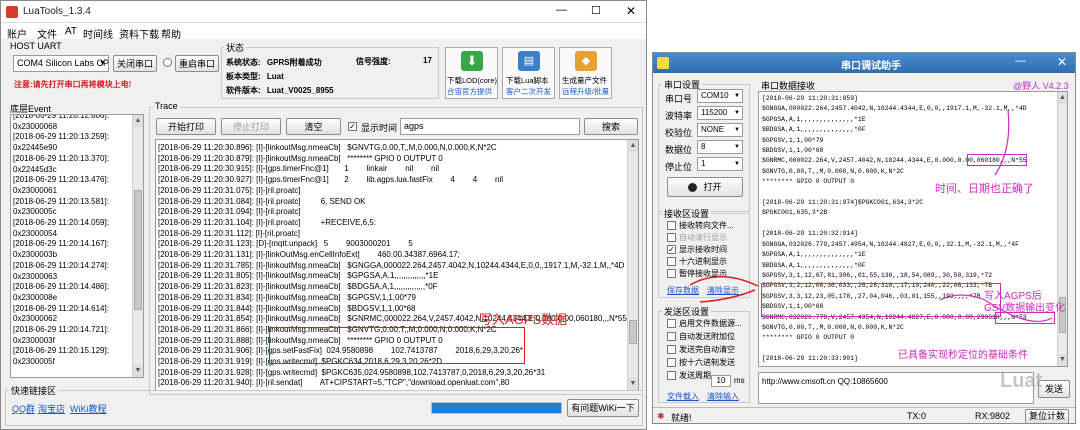  Describe the element at coordinates (984, 189) in the screenshot. I see `datetime-annotation: 时间、日期也正确了` at that location.